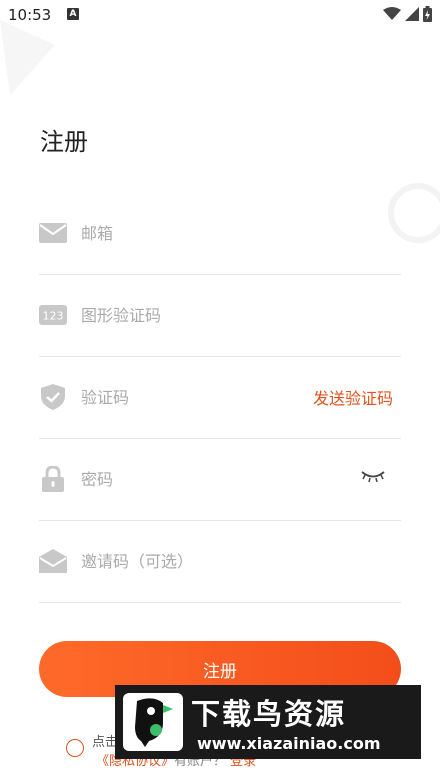 The width and height of the screenshot is (440, 770). I want to click on captcha-number-icon: 123, so click(53, 315).